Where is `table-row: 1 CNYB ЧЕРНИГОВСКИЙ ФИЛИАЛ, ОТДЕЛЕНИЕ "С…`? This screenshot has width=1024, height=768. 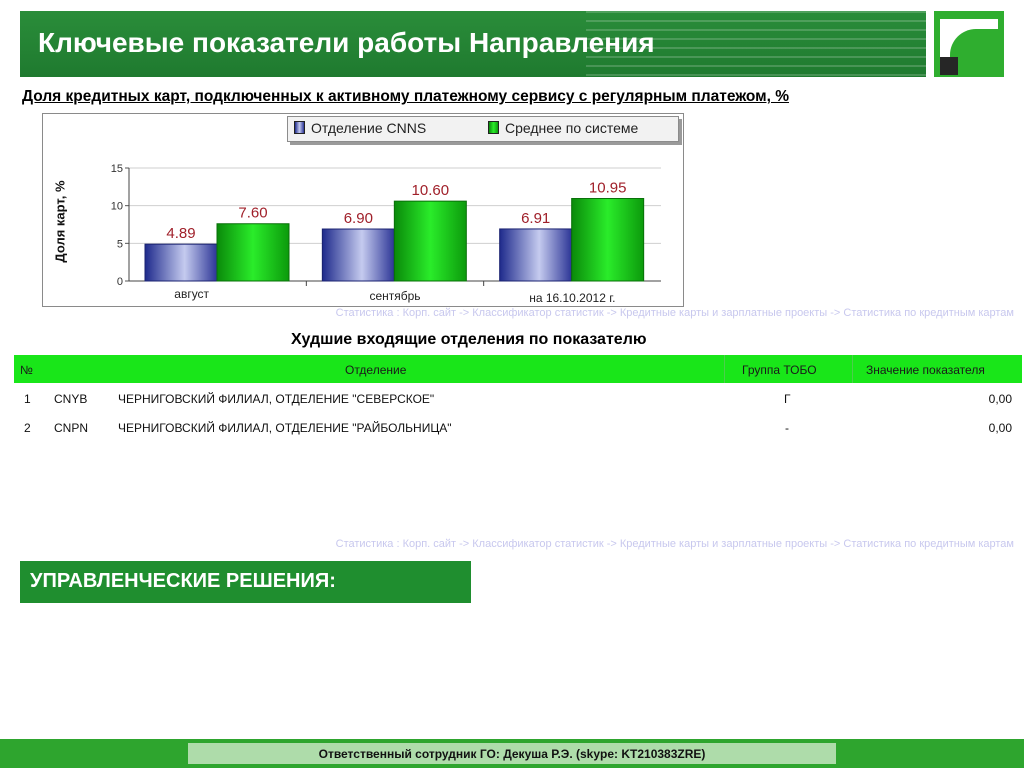
table-row: 1 CNYB ЧЕРНИГОВСКИЙ ФИЛИАЛ, ОТДЕЛЕНИЕ "С… is located at coordinates (518, 397).